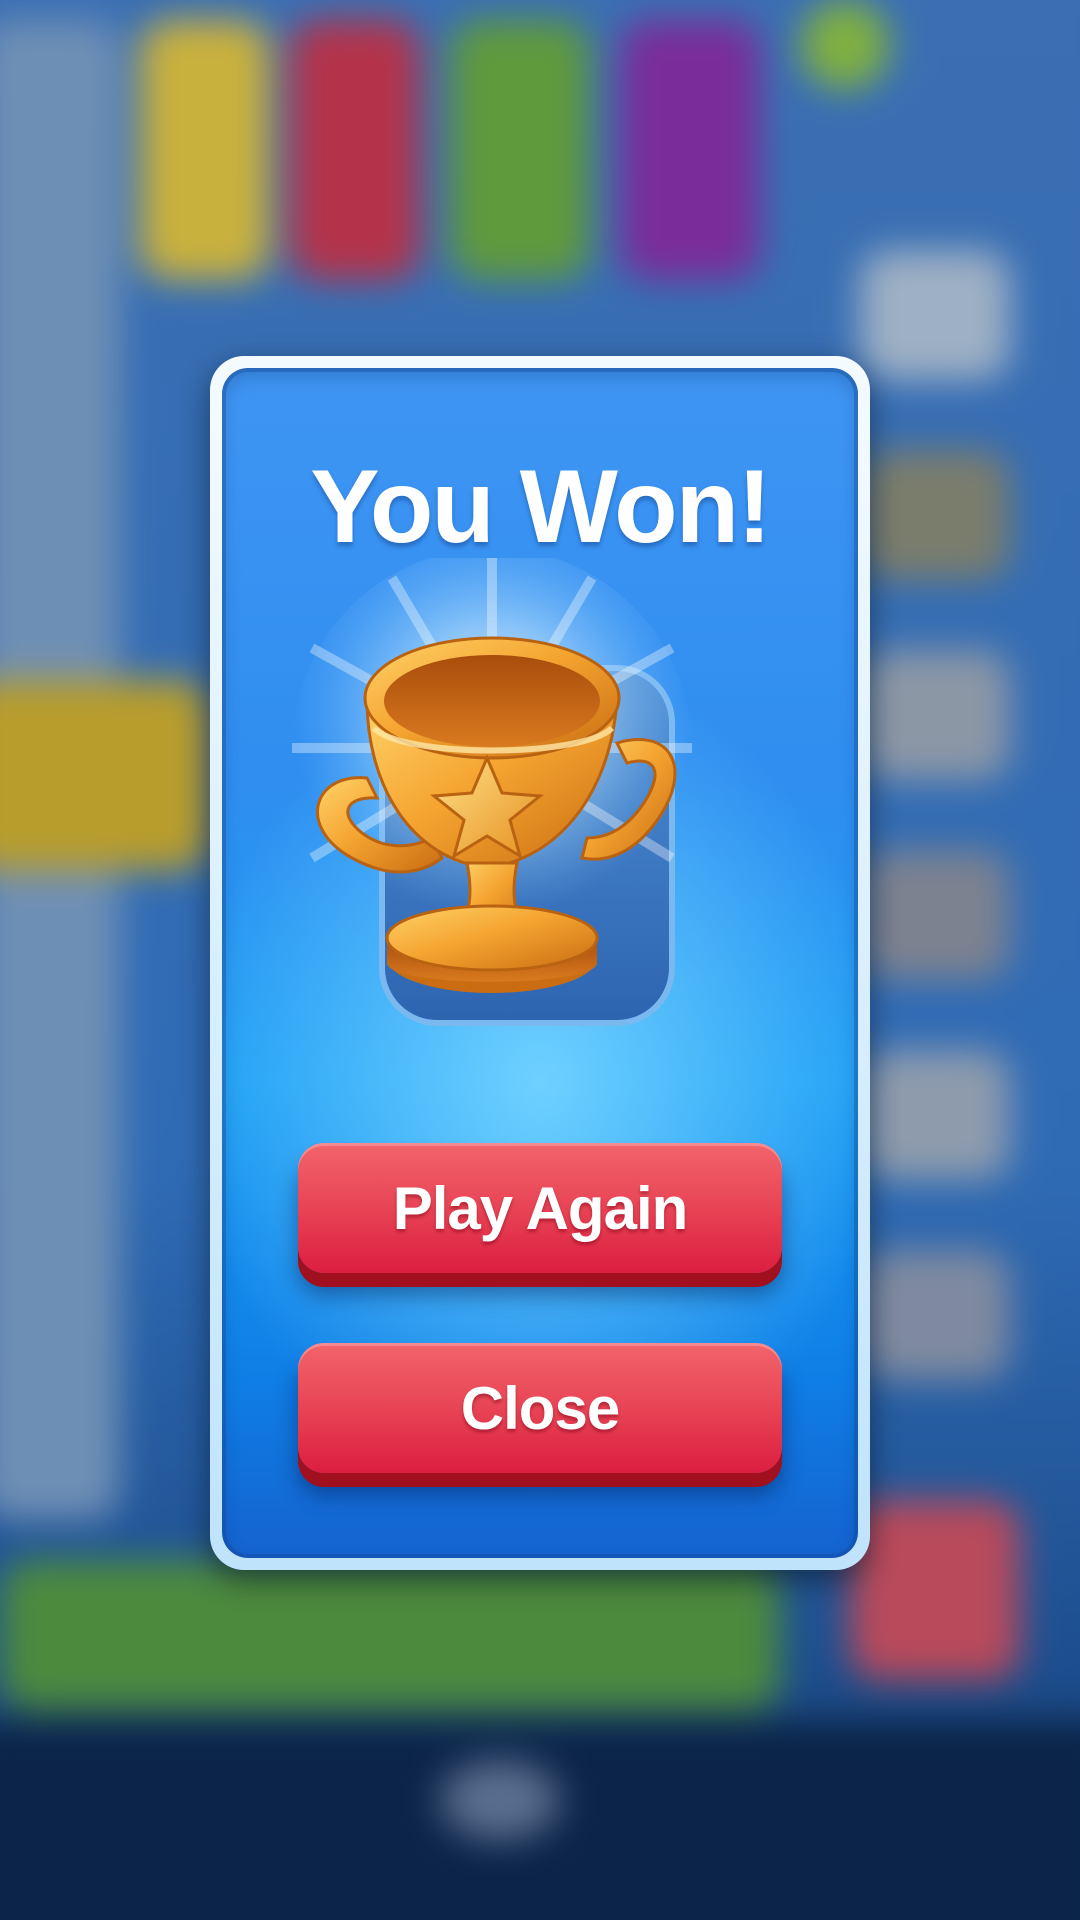 The height and width of the screenshot is (1920, 1080). I want to click on close-label: Close, so click(540, 1408).